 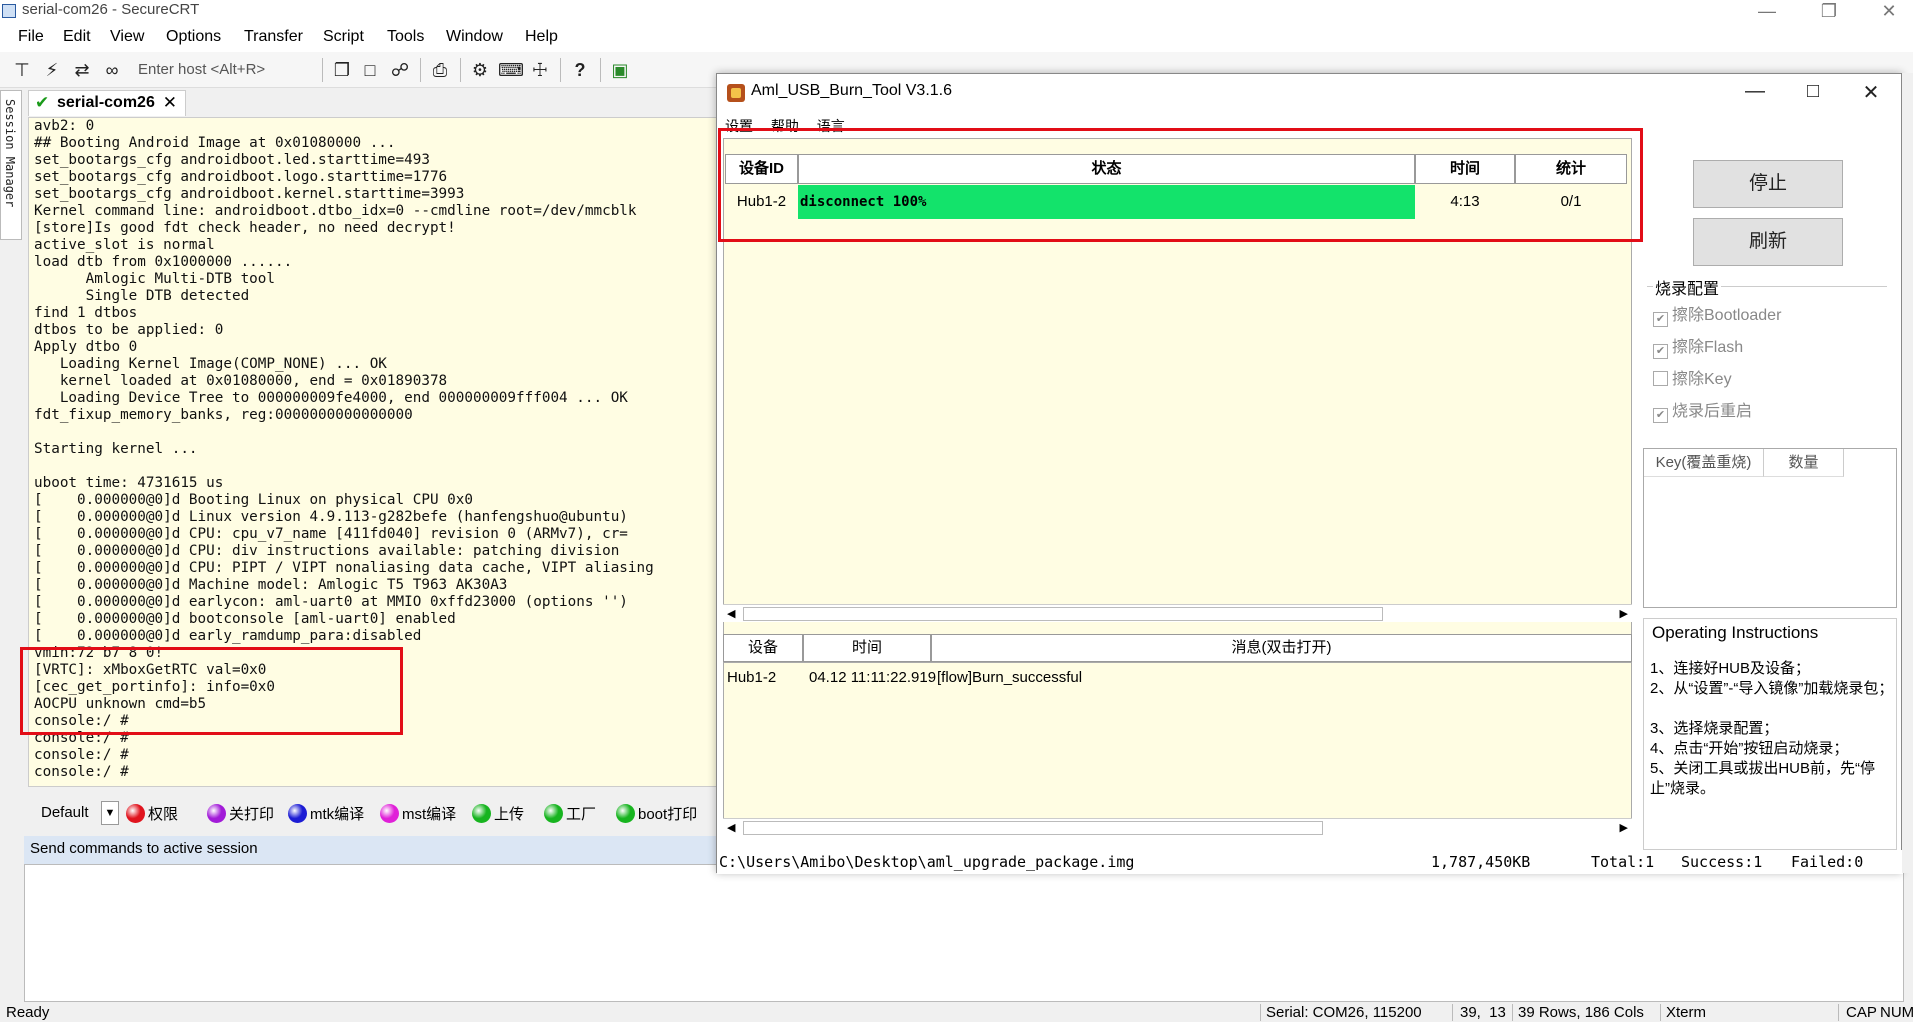 I want to click on device-list-scrollbar: ◀ ▶, so click(x=1177, y=613).